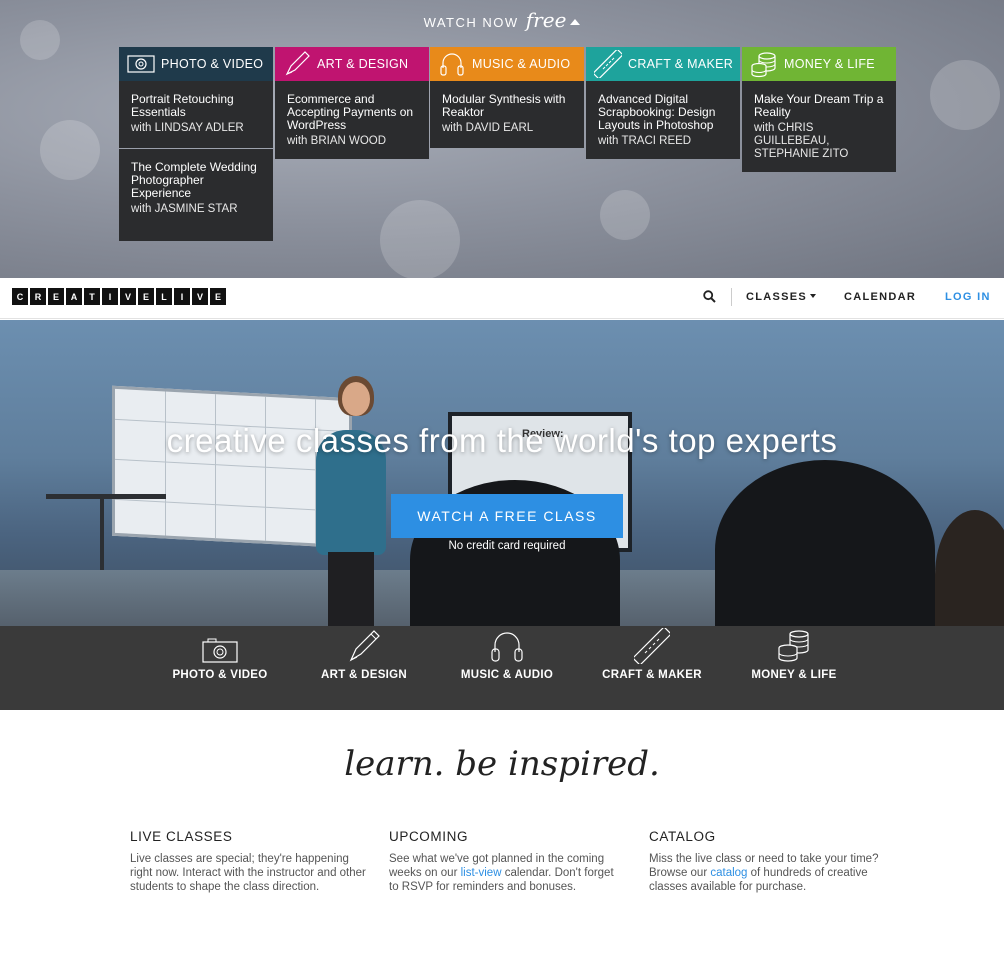 The width and height of the screenshot is (1004, 954). I want to click on class-instructor: with DAVID EARL, so click(488, 128).